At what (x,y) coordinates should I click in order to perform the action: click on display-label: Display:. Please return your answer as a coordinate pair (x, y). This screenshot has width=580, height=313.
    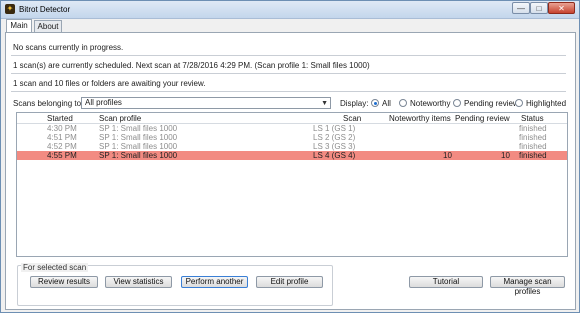
    Looking at the image, I should click on (354, 103).